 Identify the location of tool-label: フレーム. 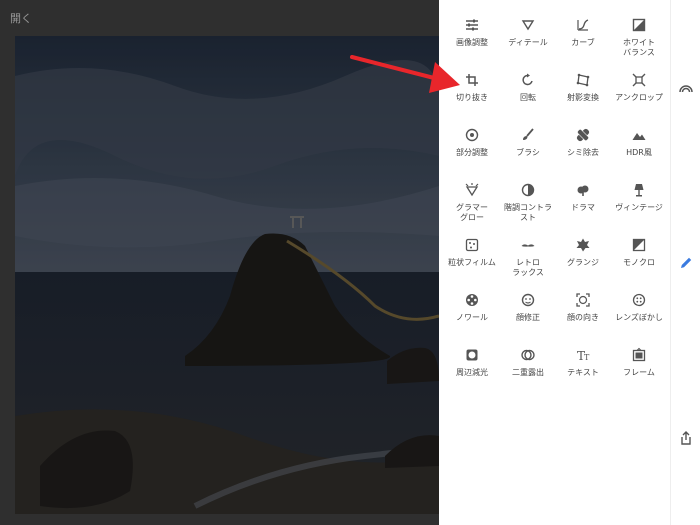
(639, 372).